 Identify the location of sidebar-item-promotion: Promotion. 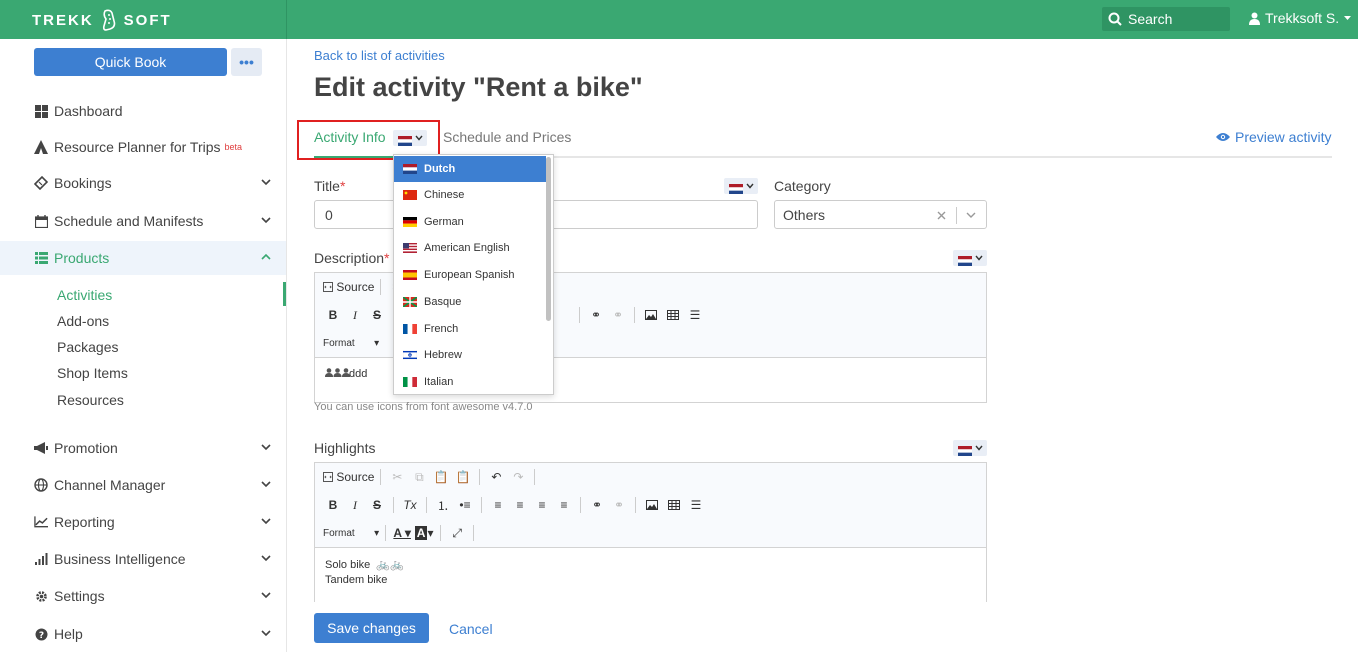
(143, 448).